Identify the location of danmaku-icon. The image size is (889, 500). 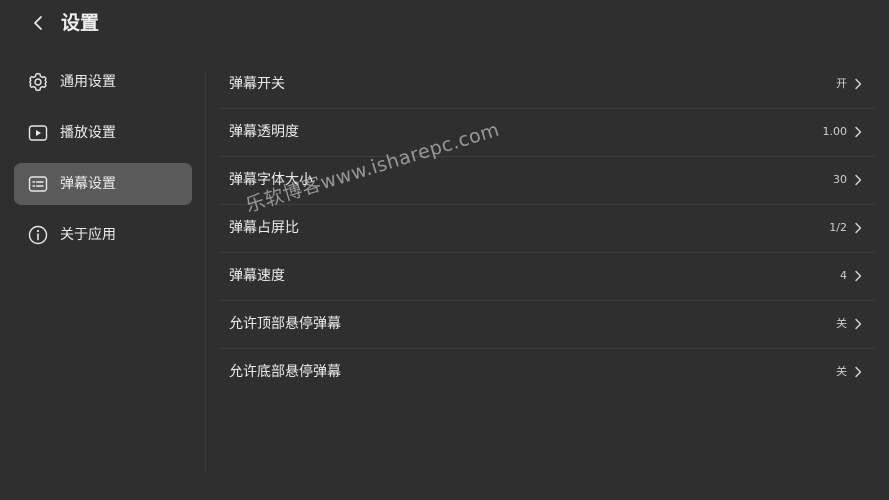
(38, 184).